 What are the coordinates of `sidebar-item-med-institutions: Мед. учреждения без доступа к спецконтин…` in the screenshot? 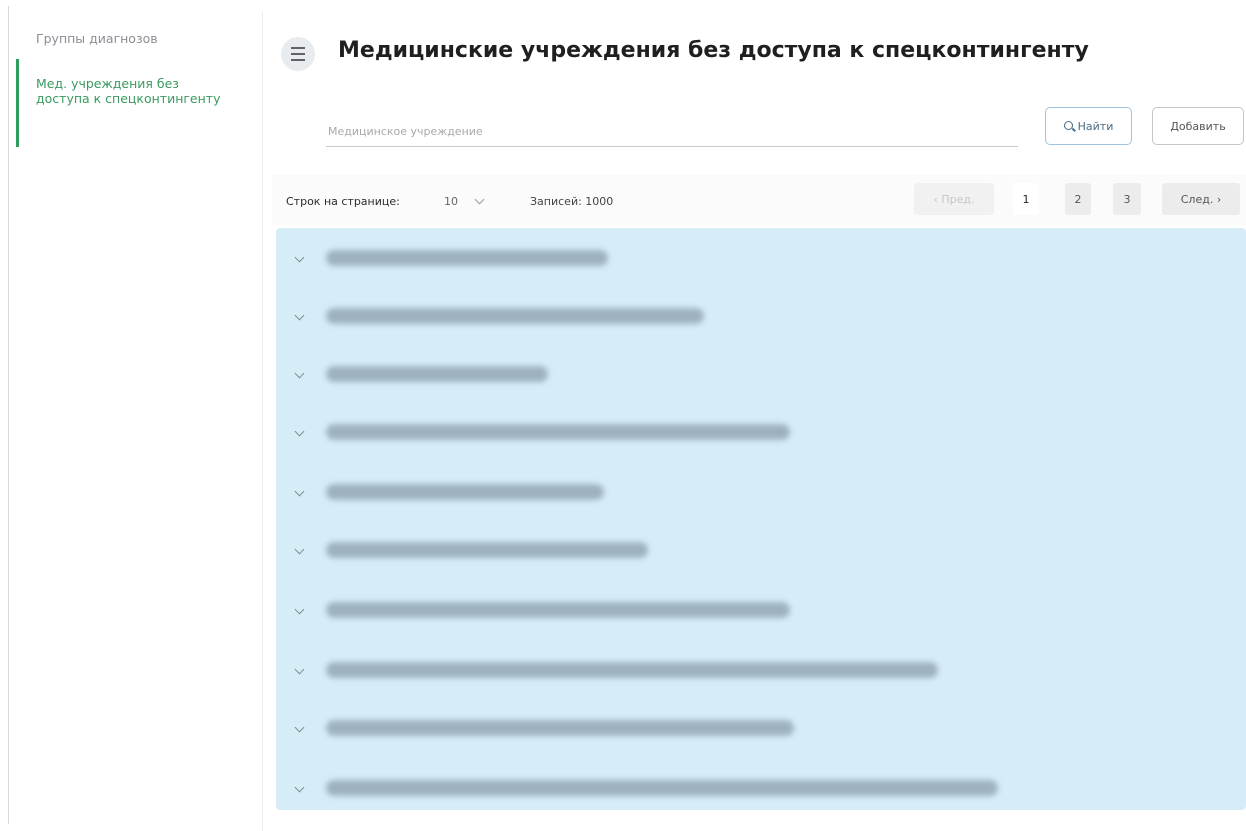 It's located at (136, 91).